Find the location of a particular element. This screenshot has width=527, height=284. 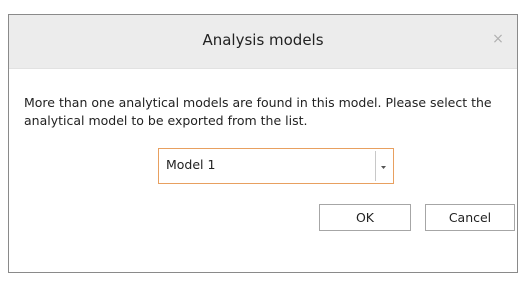

dialog-title: Analysis models is located at coordinates (263, 40).